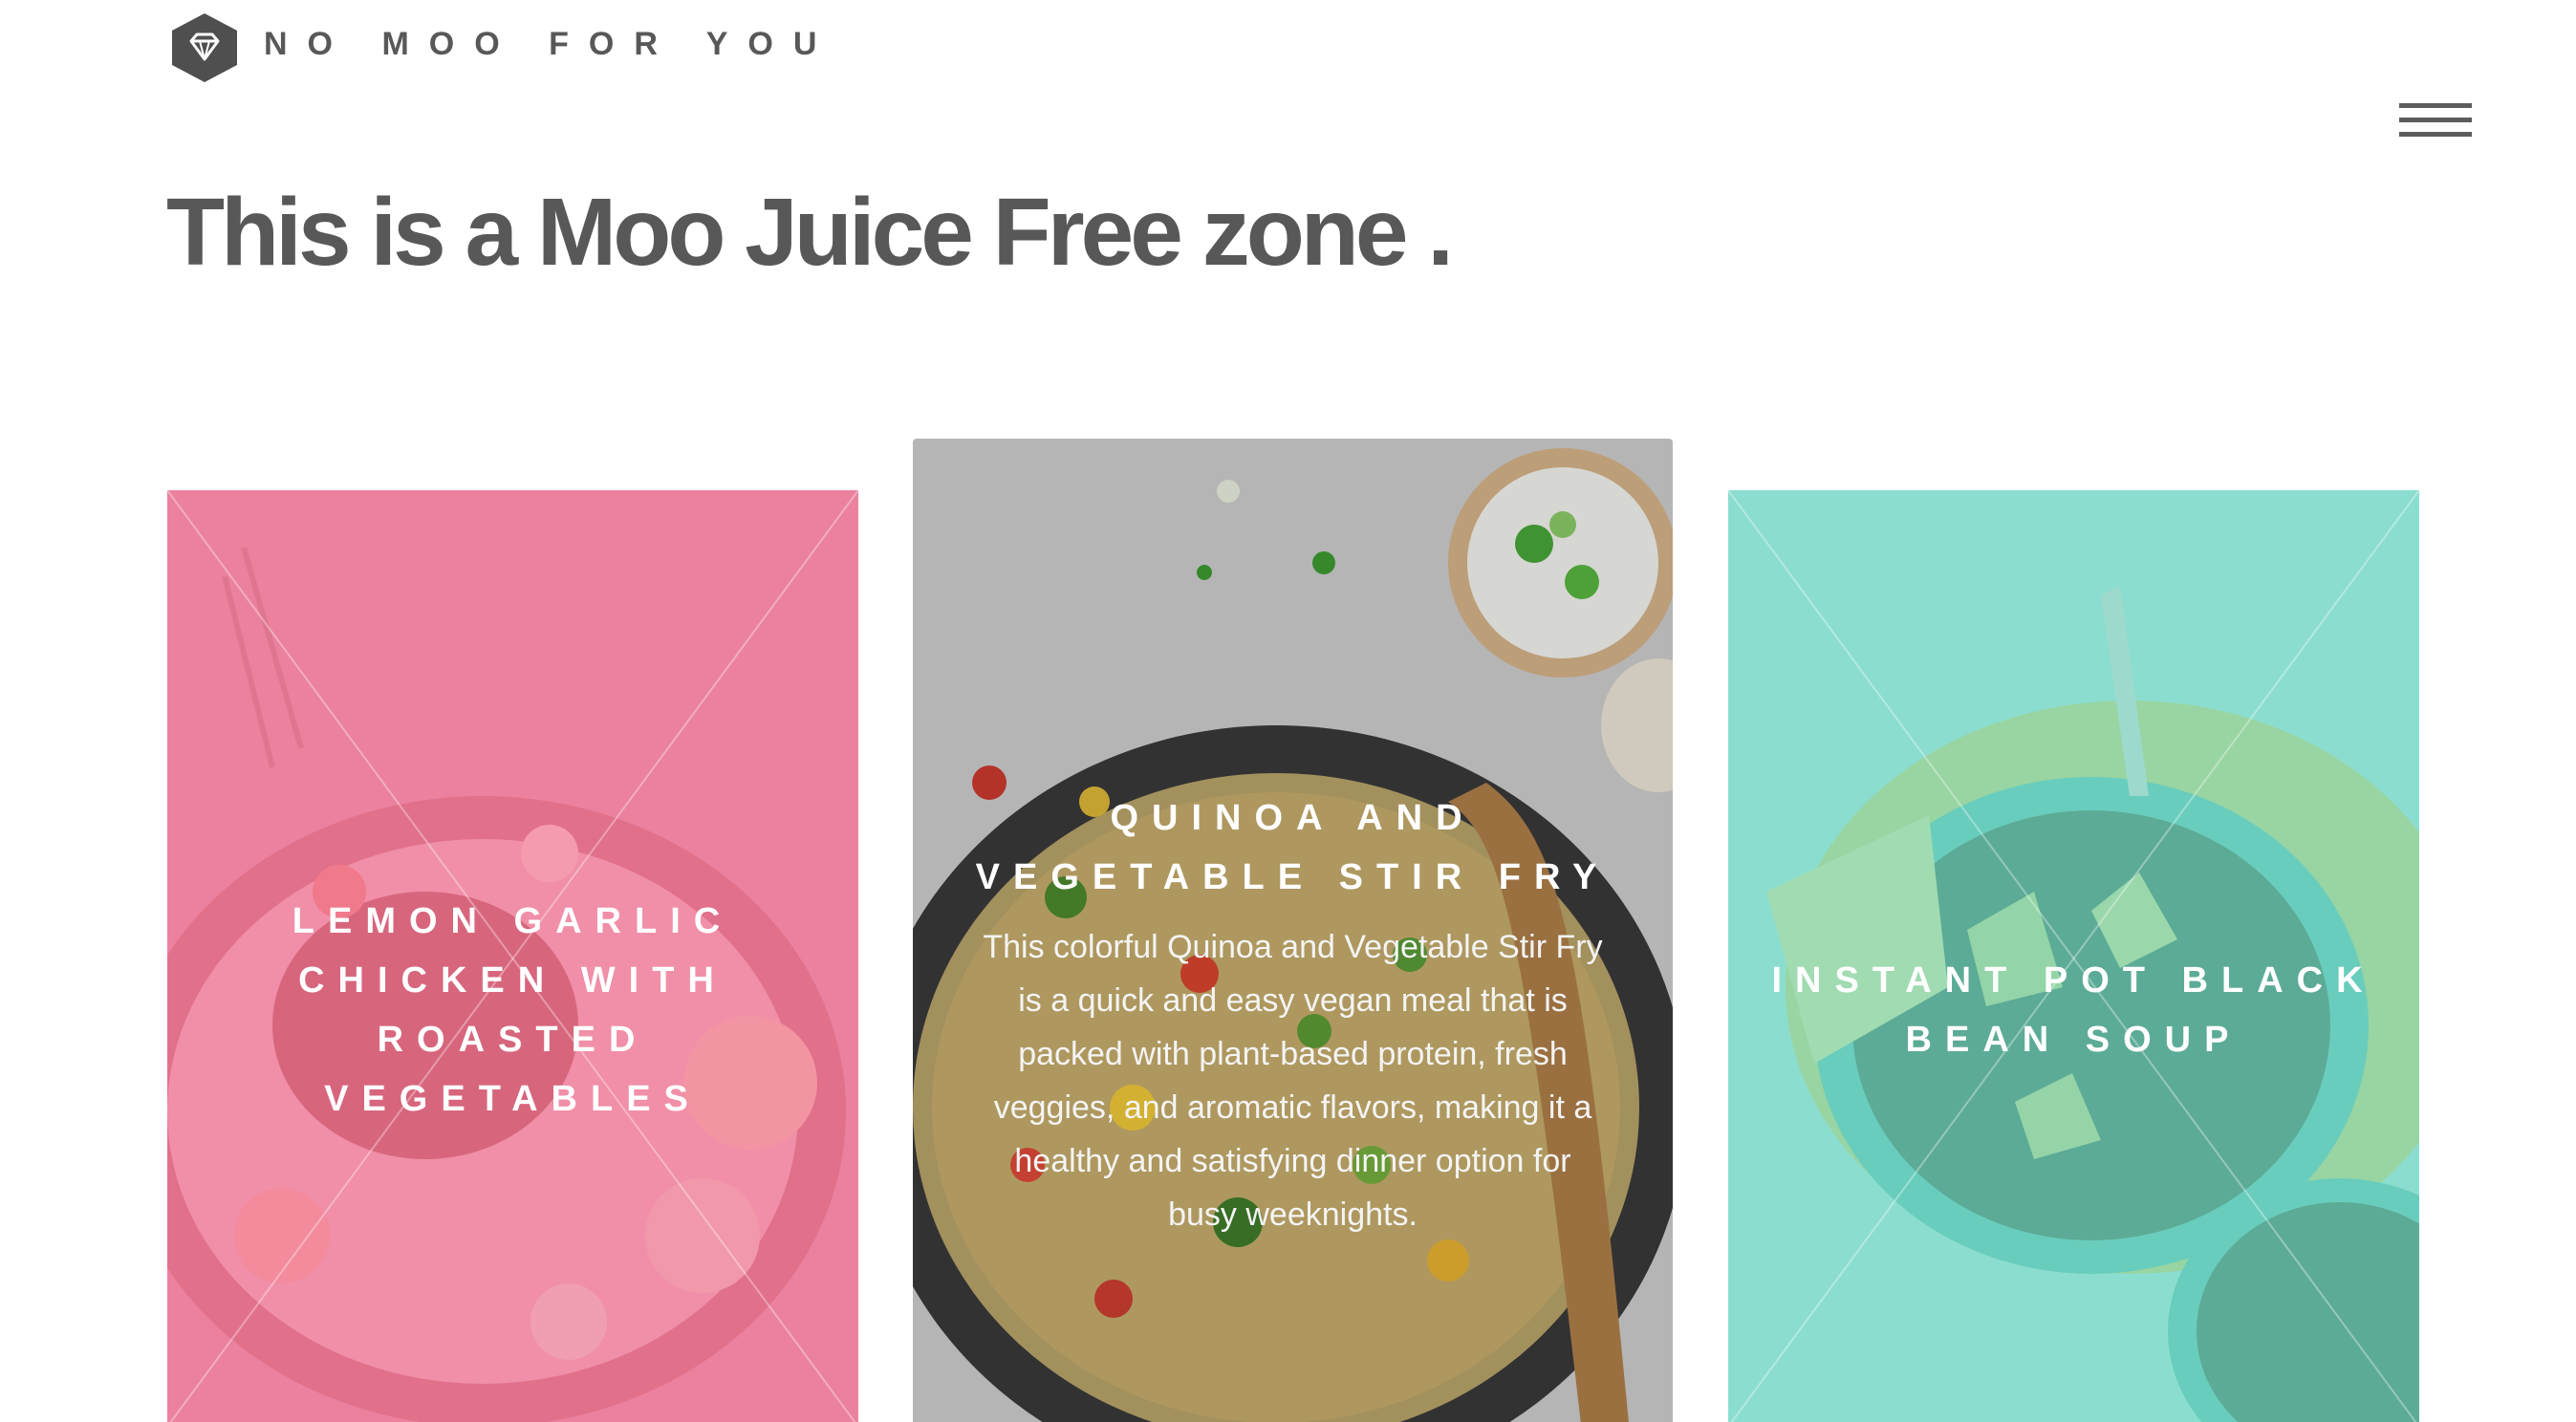 The image size is (2576, 1422). I want to click on recipe-title: QUINOA AND VEGETABLE STIR FRY, so click(1293, 848).